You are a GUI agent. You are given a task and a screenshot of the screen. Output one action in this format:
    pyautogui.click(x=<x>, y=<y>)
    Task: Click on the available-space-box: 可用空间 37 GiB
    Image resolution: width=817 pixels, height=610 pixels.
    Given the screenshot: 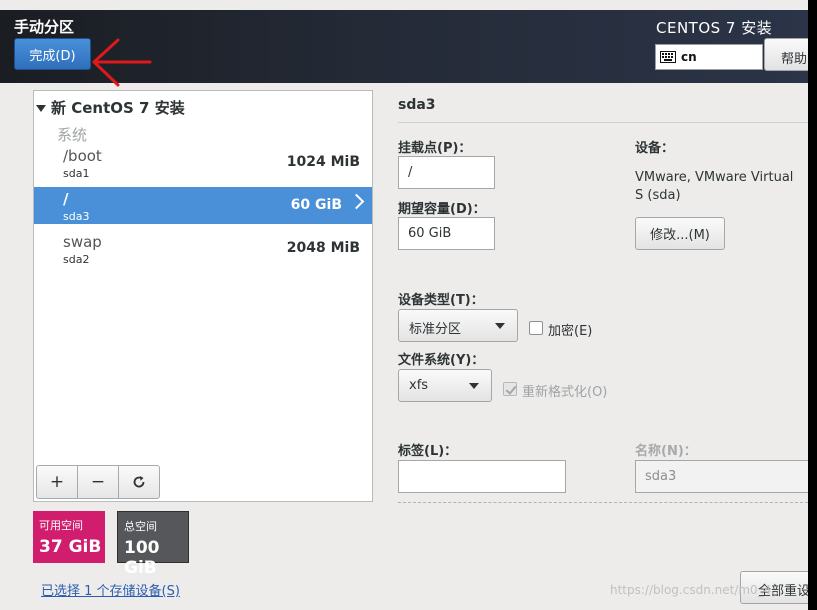 What is the action you would take?
    pyautogui.click(x=69, y=537)
    